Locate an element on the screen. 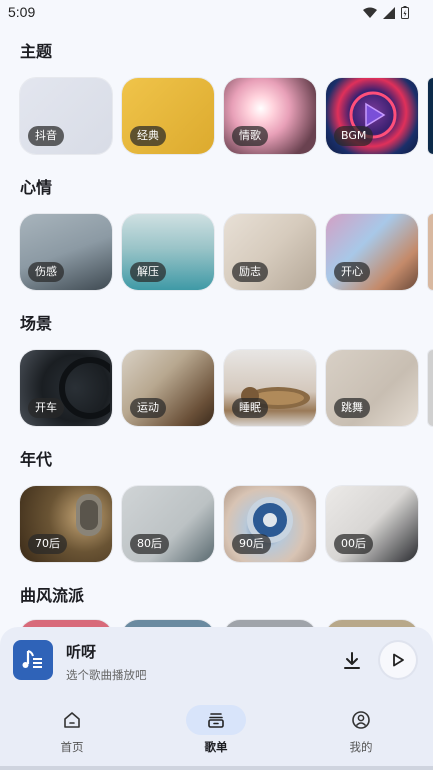 The height and width of the screenshot is (770, 433). nav-label: 首页 is located at coordinates (72, 747).